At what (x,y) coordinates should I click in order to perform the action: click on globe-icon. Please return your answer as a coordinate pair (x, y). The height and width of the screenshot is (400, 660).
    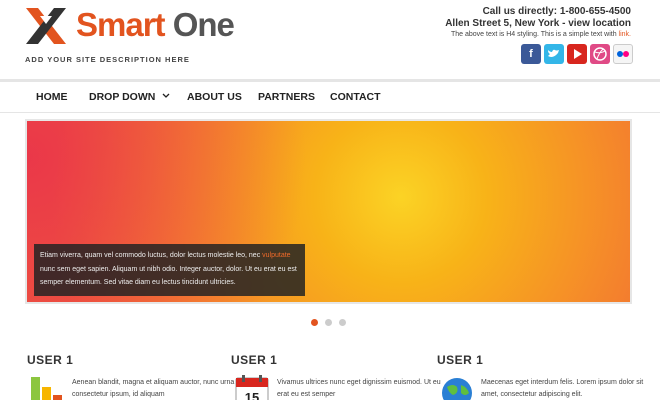
    Looking at the image, I should click on (457, 389).